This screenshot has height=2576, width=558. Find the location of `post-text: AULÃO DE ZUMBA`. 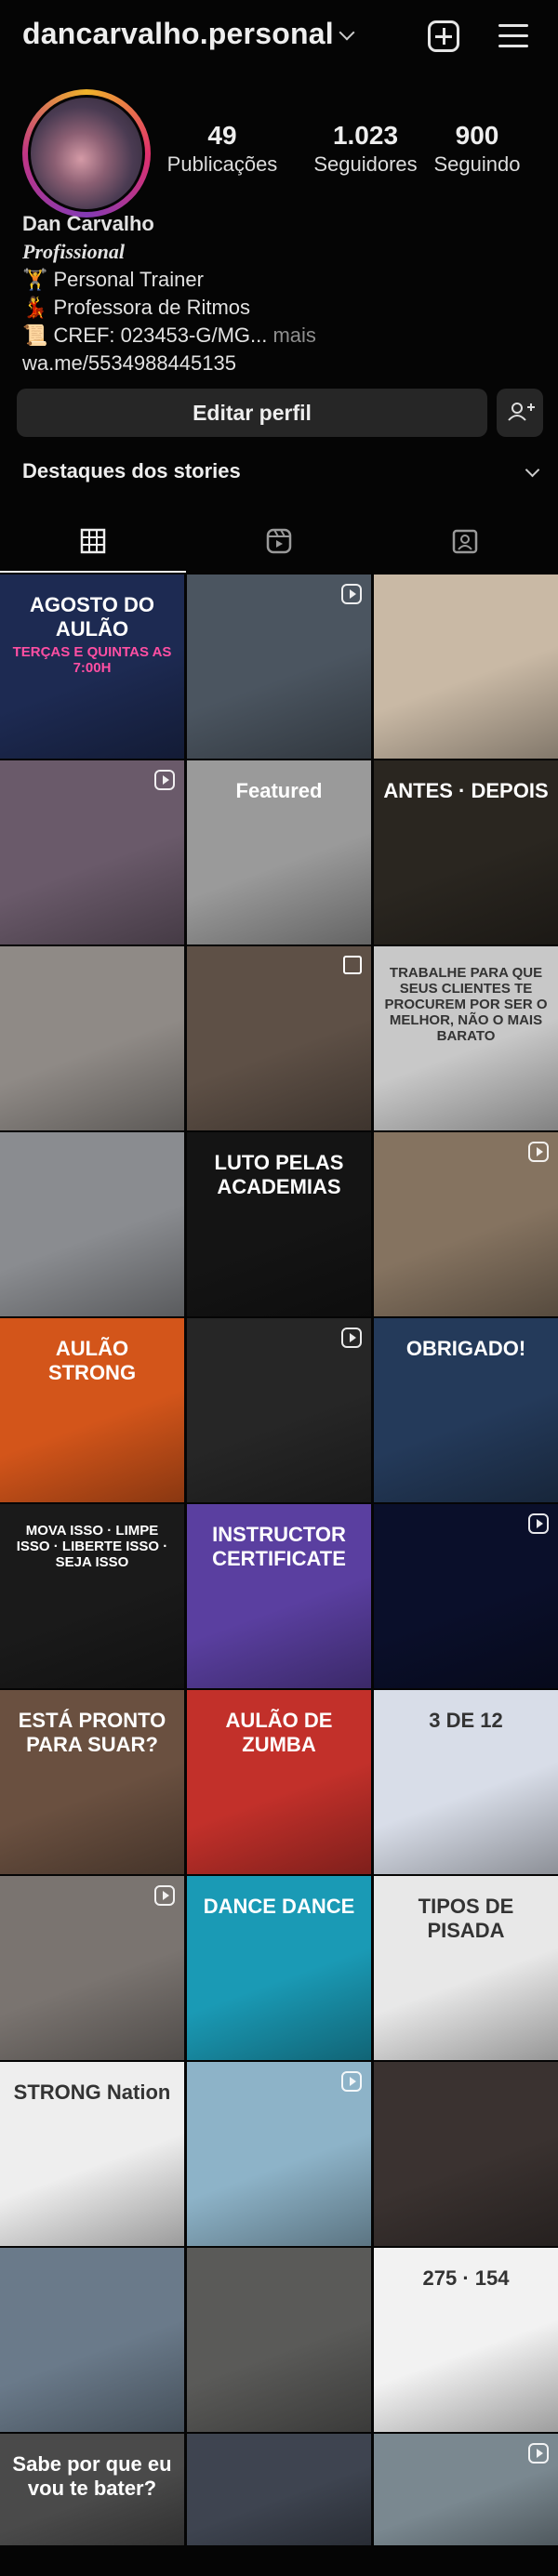

post-text: AULÃO DE ZUMBA is located at coordinates (279, 1732).